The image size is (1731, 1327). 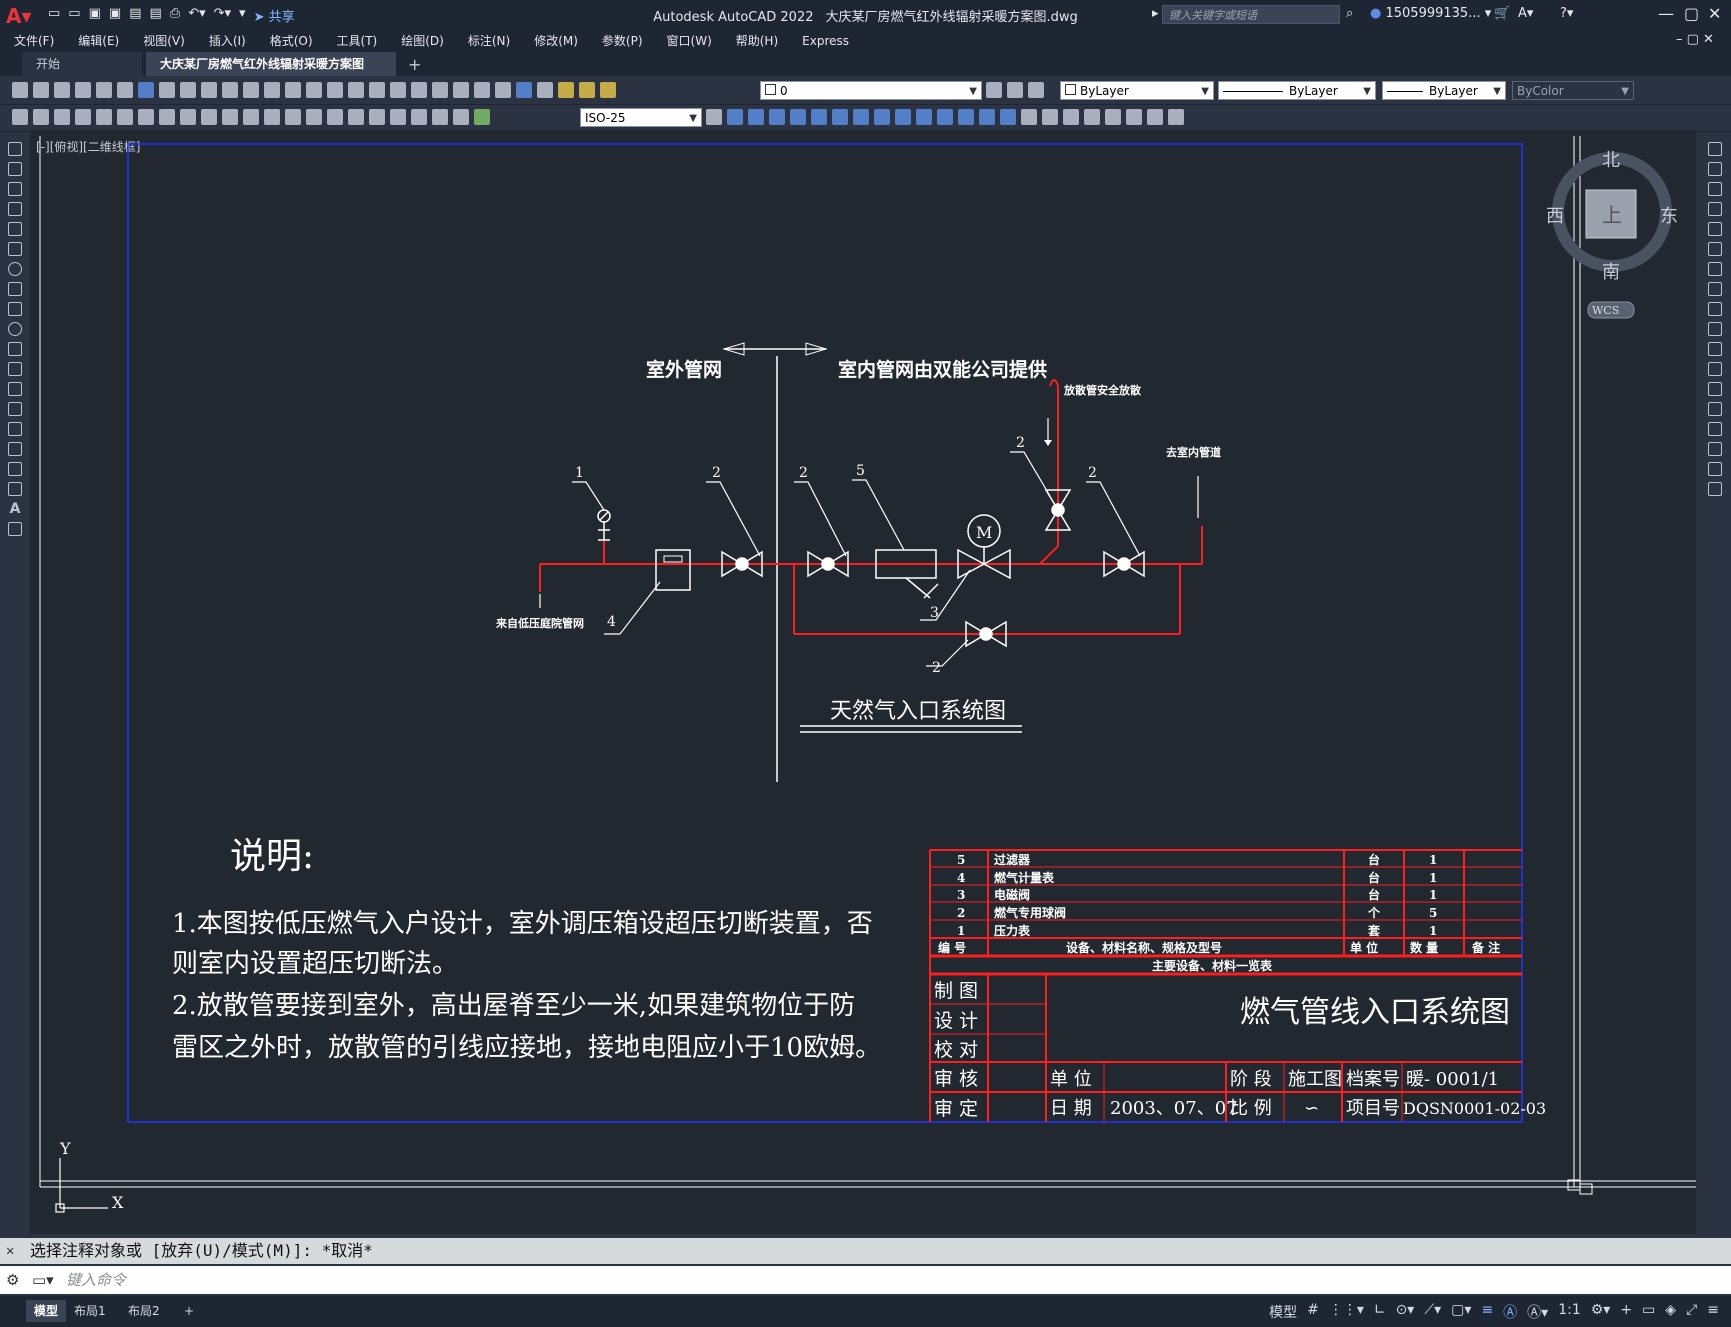 I want to click on to-indoor-label: 去室内管道, so click(x=1193, y=452).